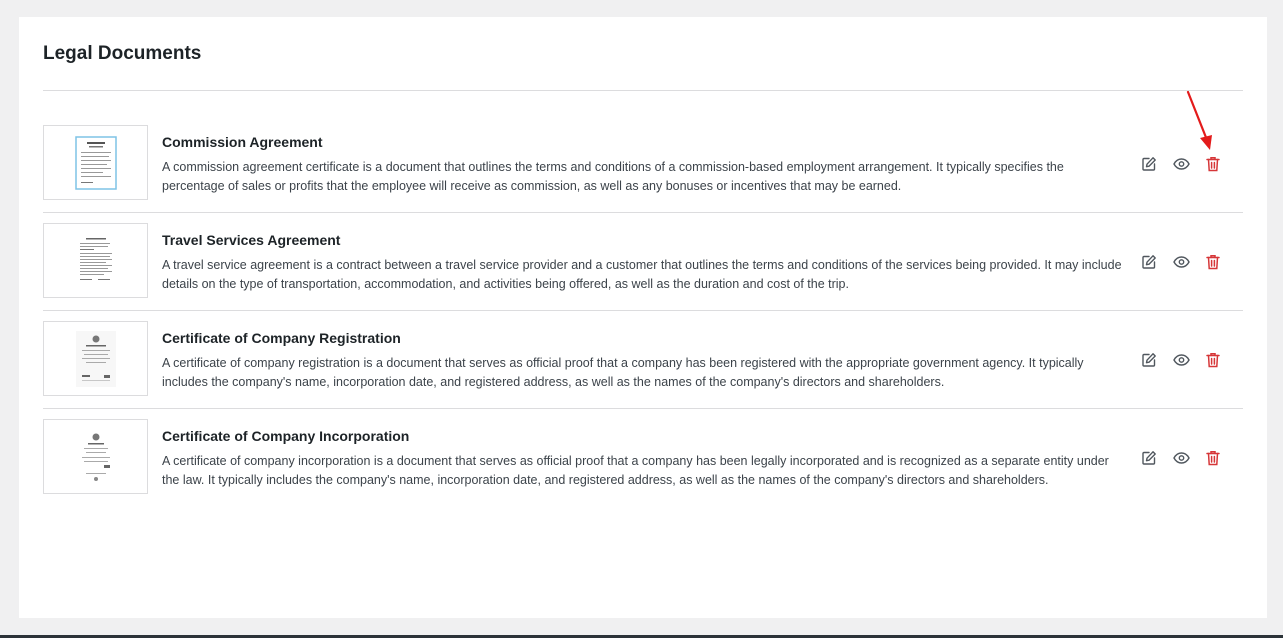  What do you see at coordinates (643, 90) in the screenshot?
I see `title-divider` at bounding box center [643, 90].